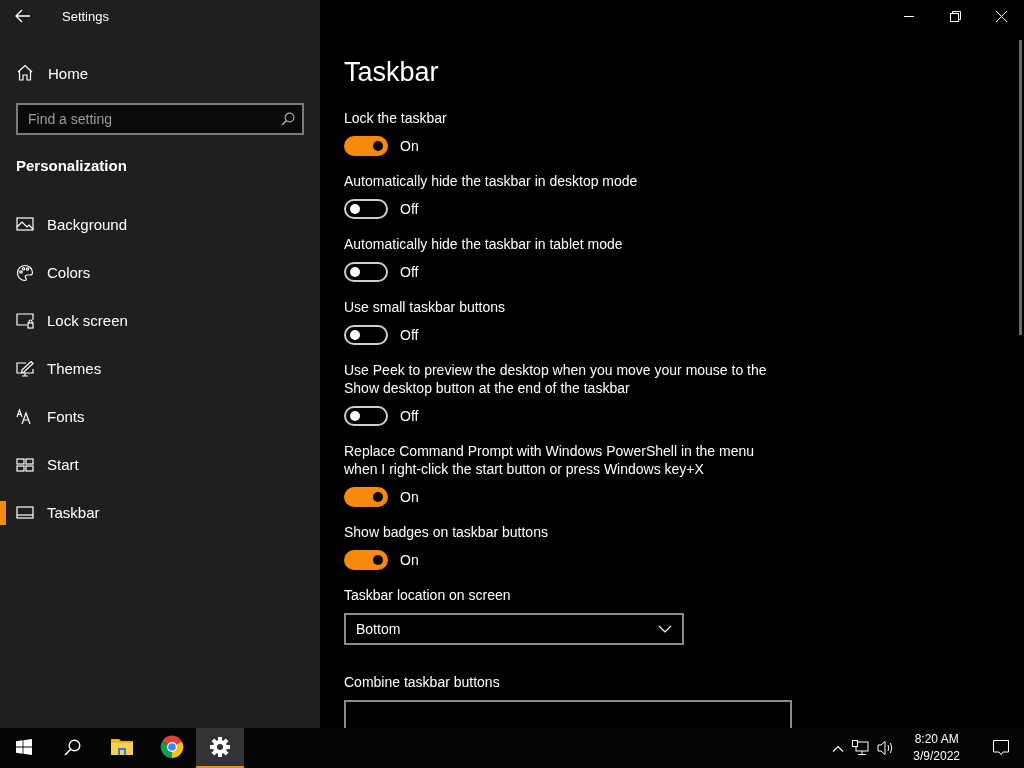  I want to click on taskbar-button, so click(220, 748).